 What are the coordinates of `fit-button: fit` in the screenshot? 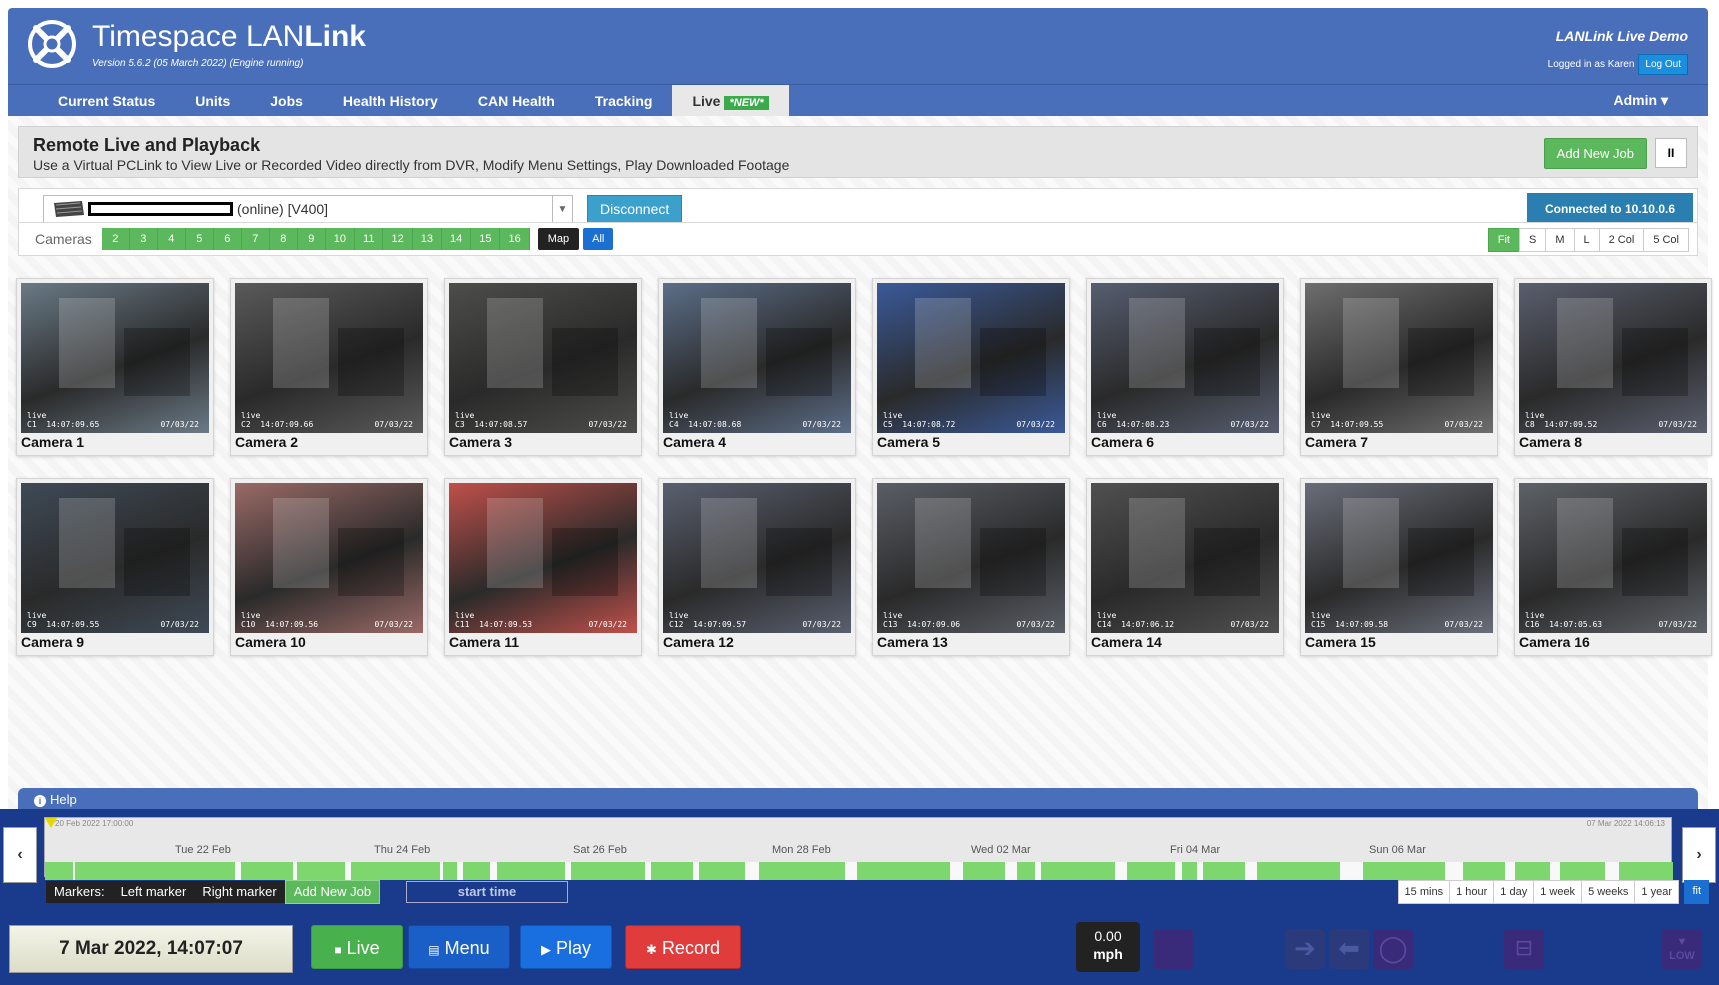 It's located at (1696, 892).